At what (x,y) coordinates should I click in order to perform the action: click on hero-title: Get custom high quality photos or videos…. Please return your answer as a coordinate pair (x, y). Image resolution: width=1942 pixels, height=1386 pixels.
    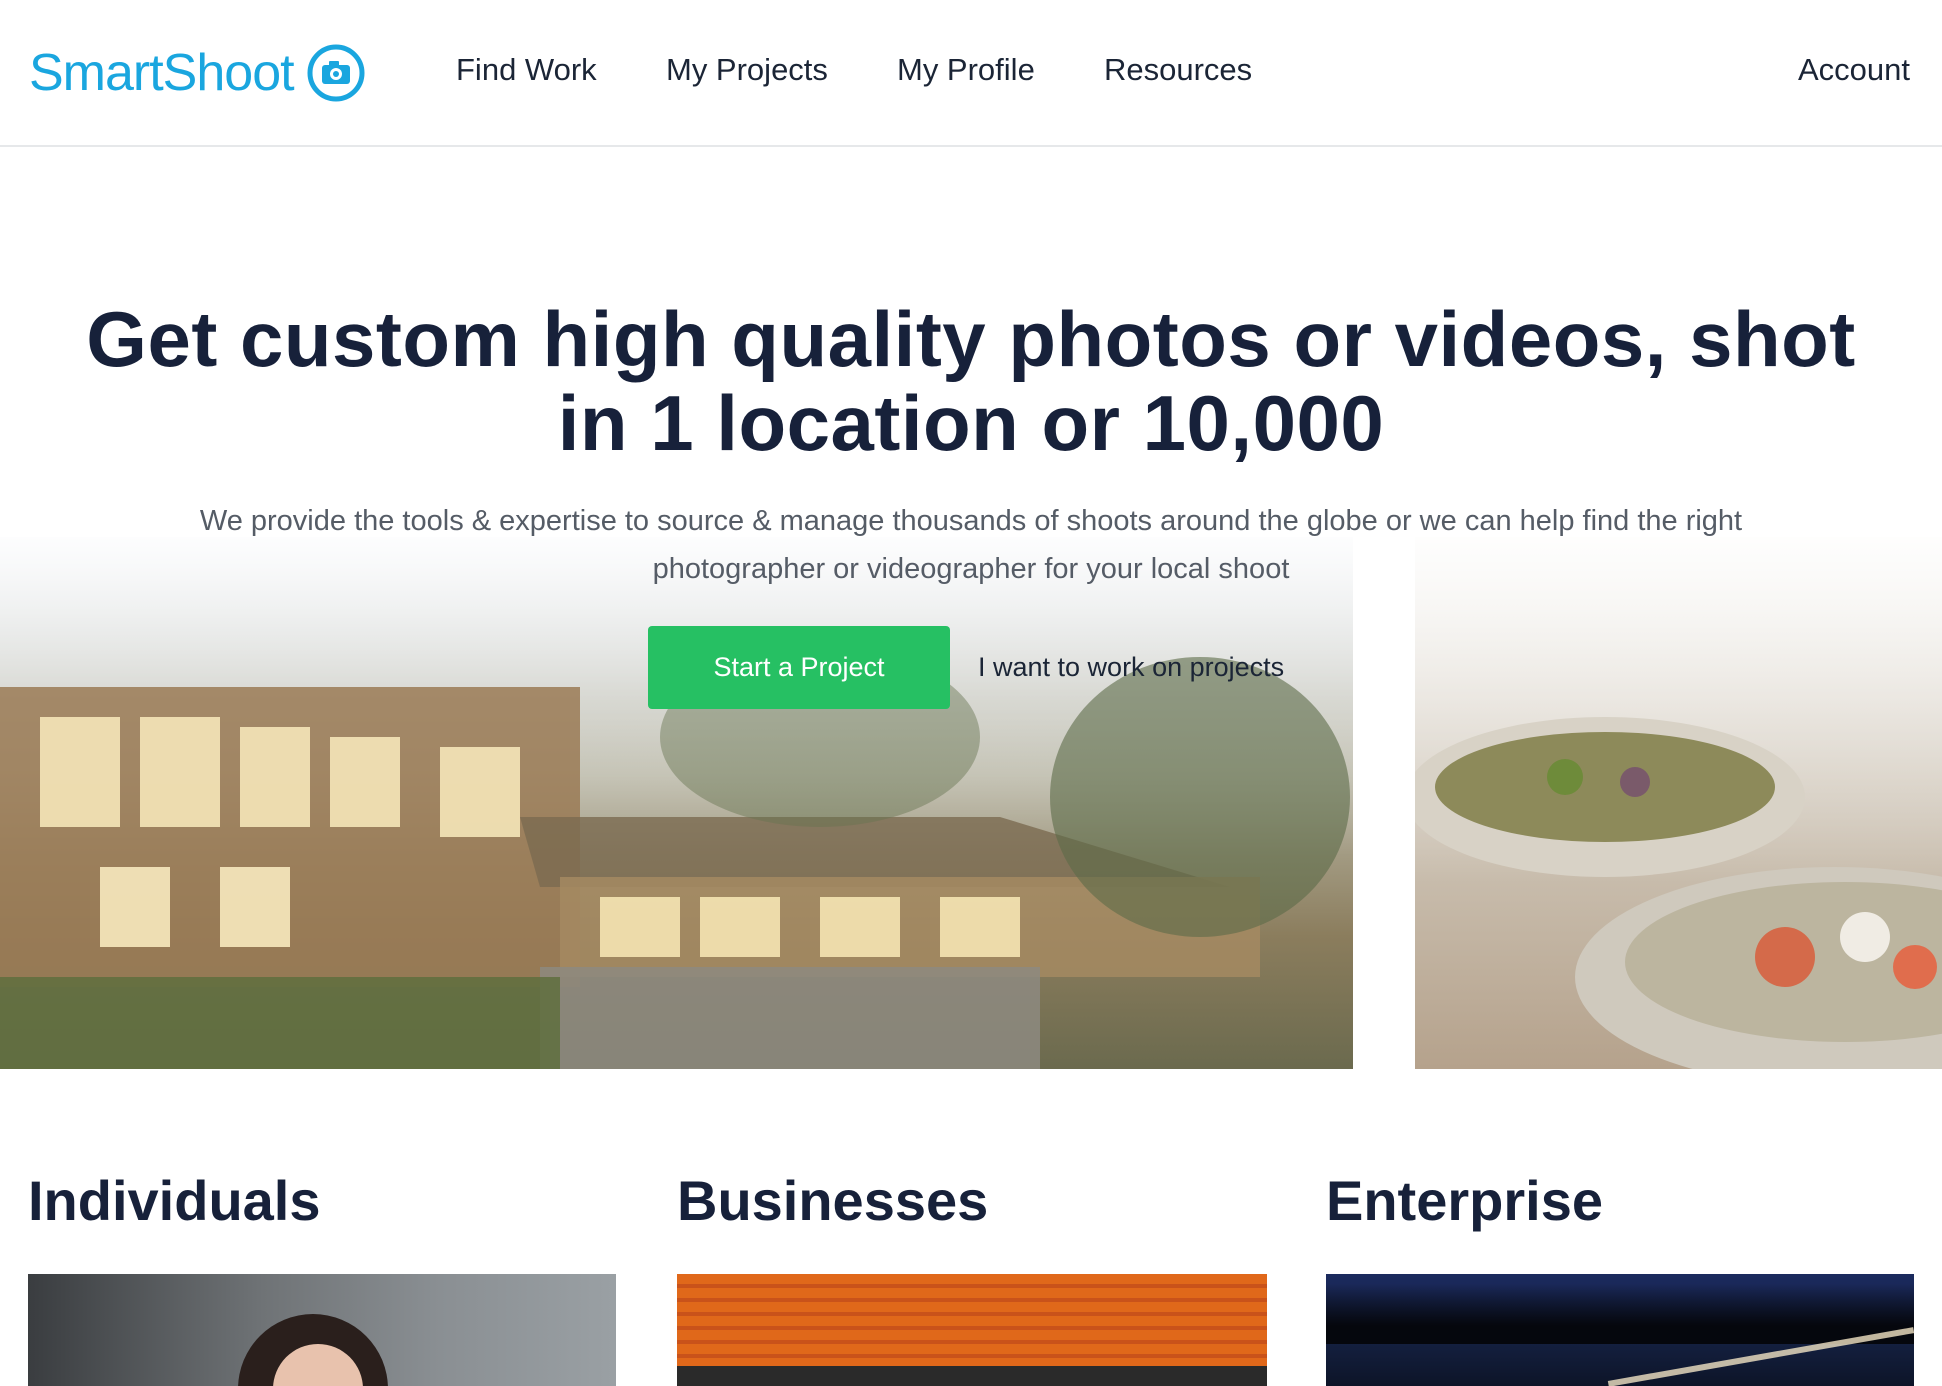
    Looking at the image, I should click on (971, 381).